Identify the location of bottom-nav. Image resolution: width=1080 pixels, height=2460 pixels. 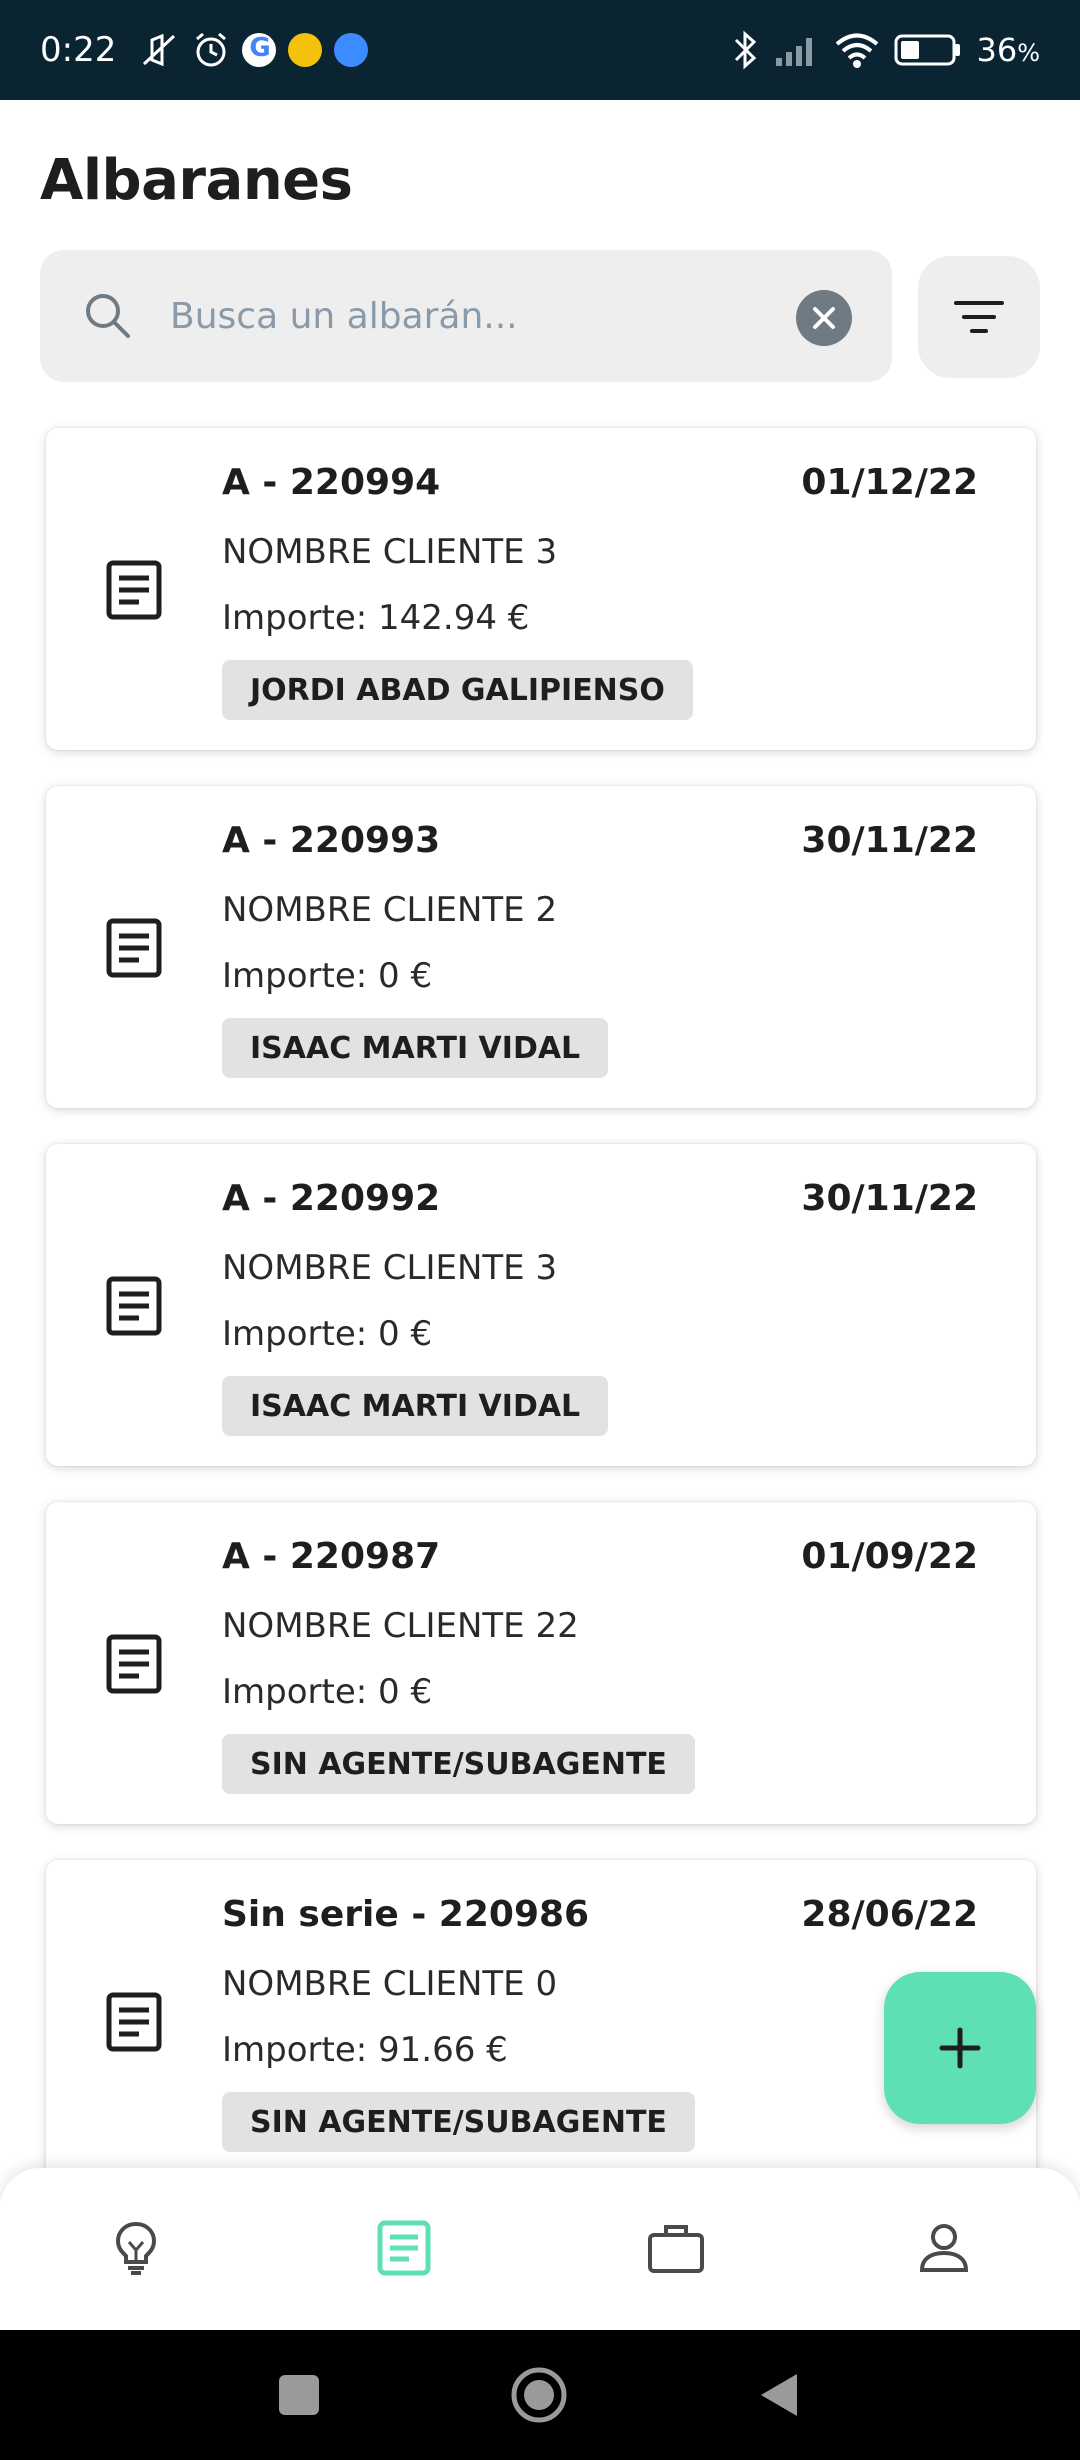
(540, 2249).